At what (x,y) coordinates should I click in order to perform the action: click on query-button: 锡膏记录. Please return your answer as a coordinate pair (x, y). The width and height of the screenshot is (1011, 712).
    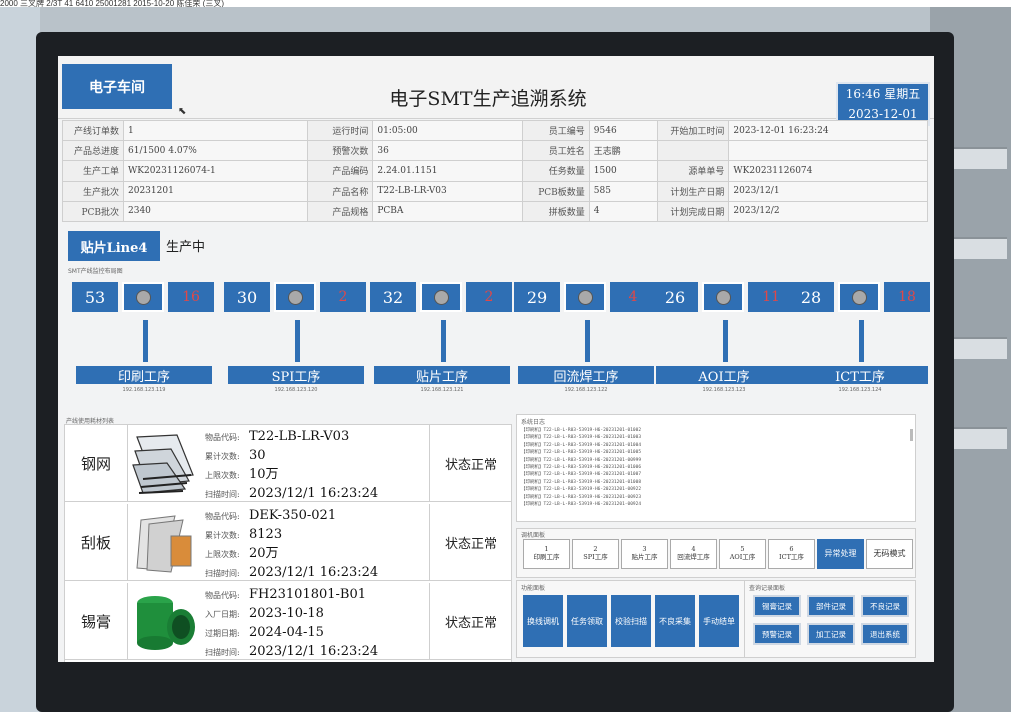
    Looking at the image, I should click on (777, 606).